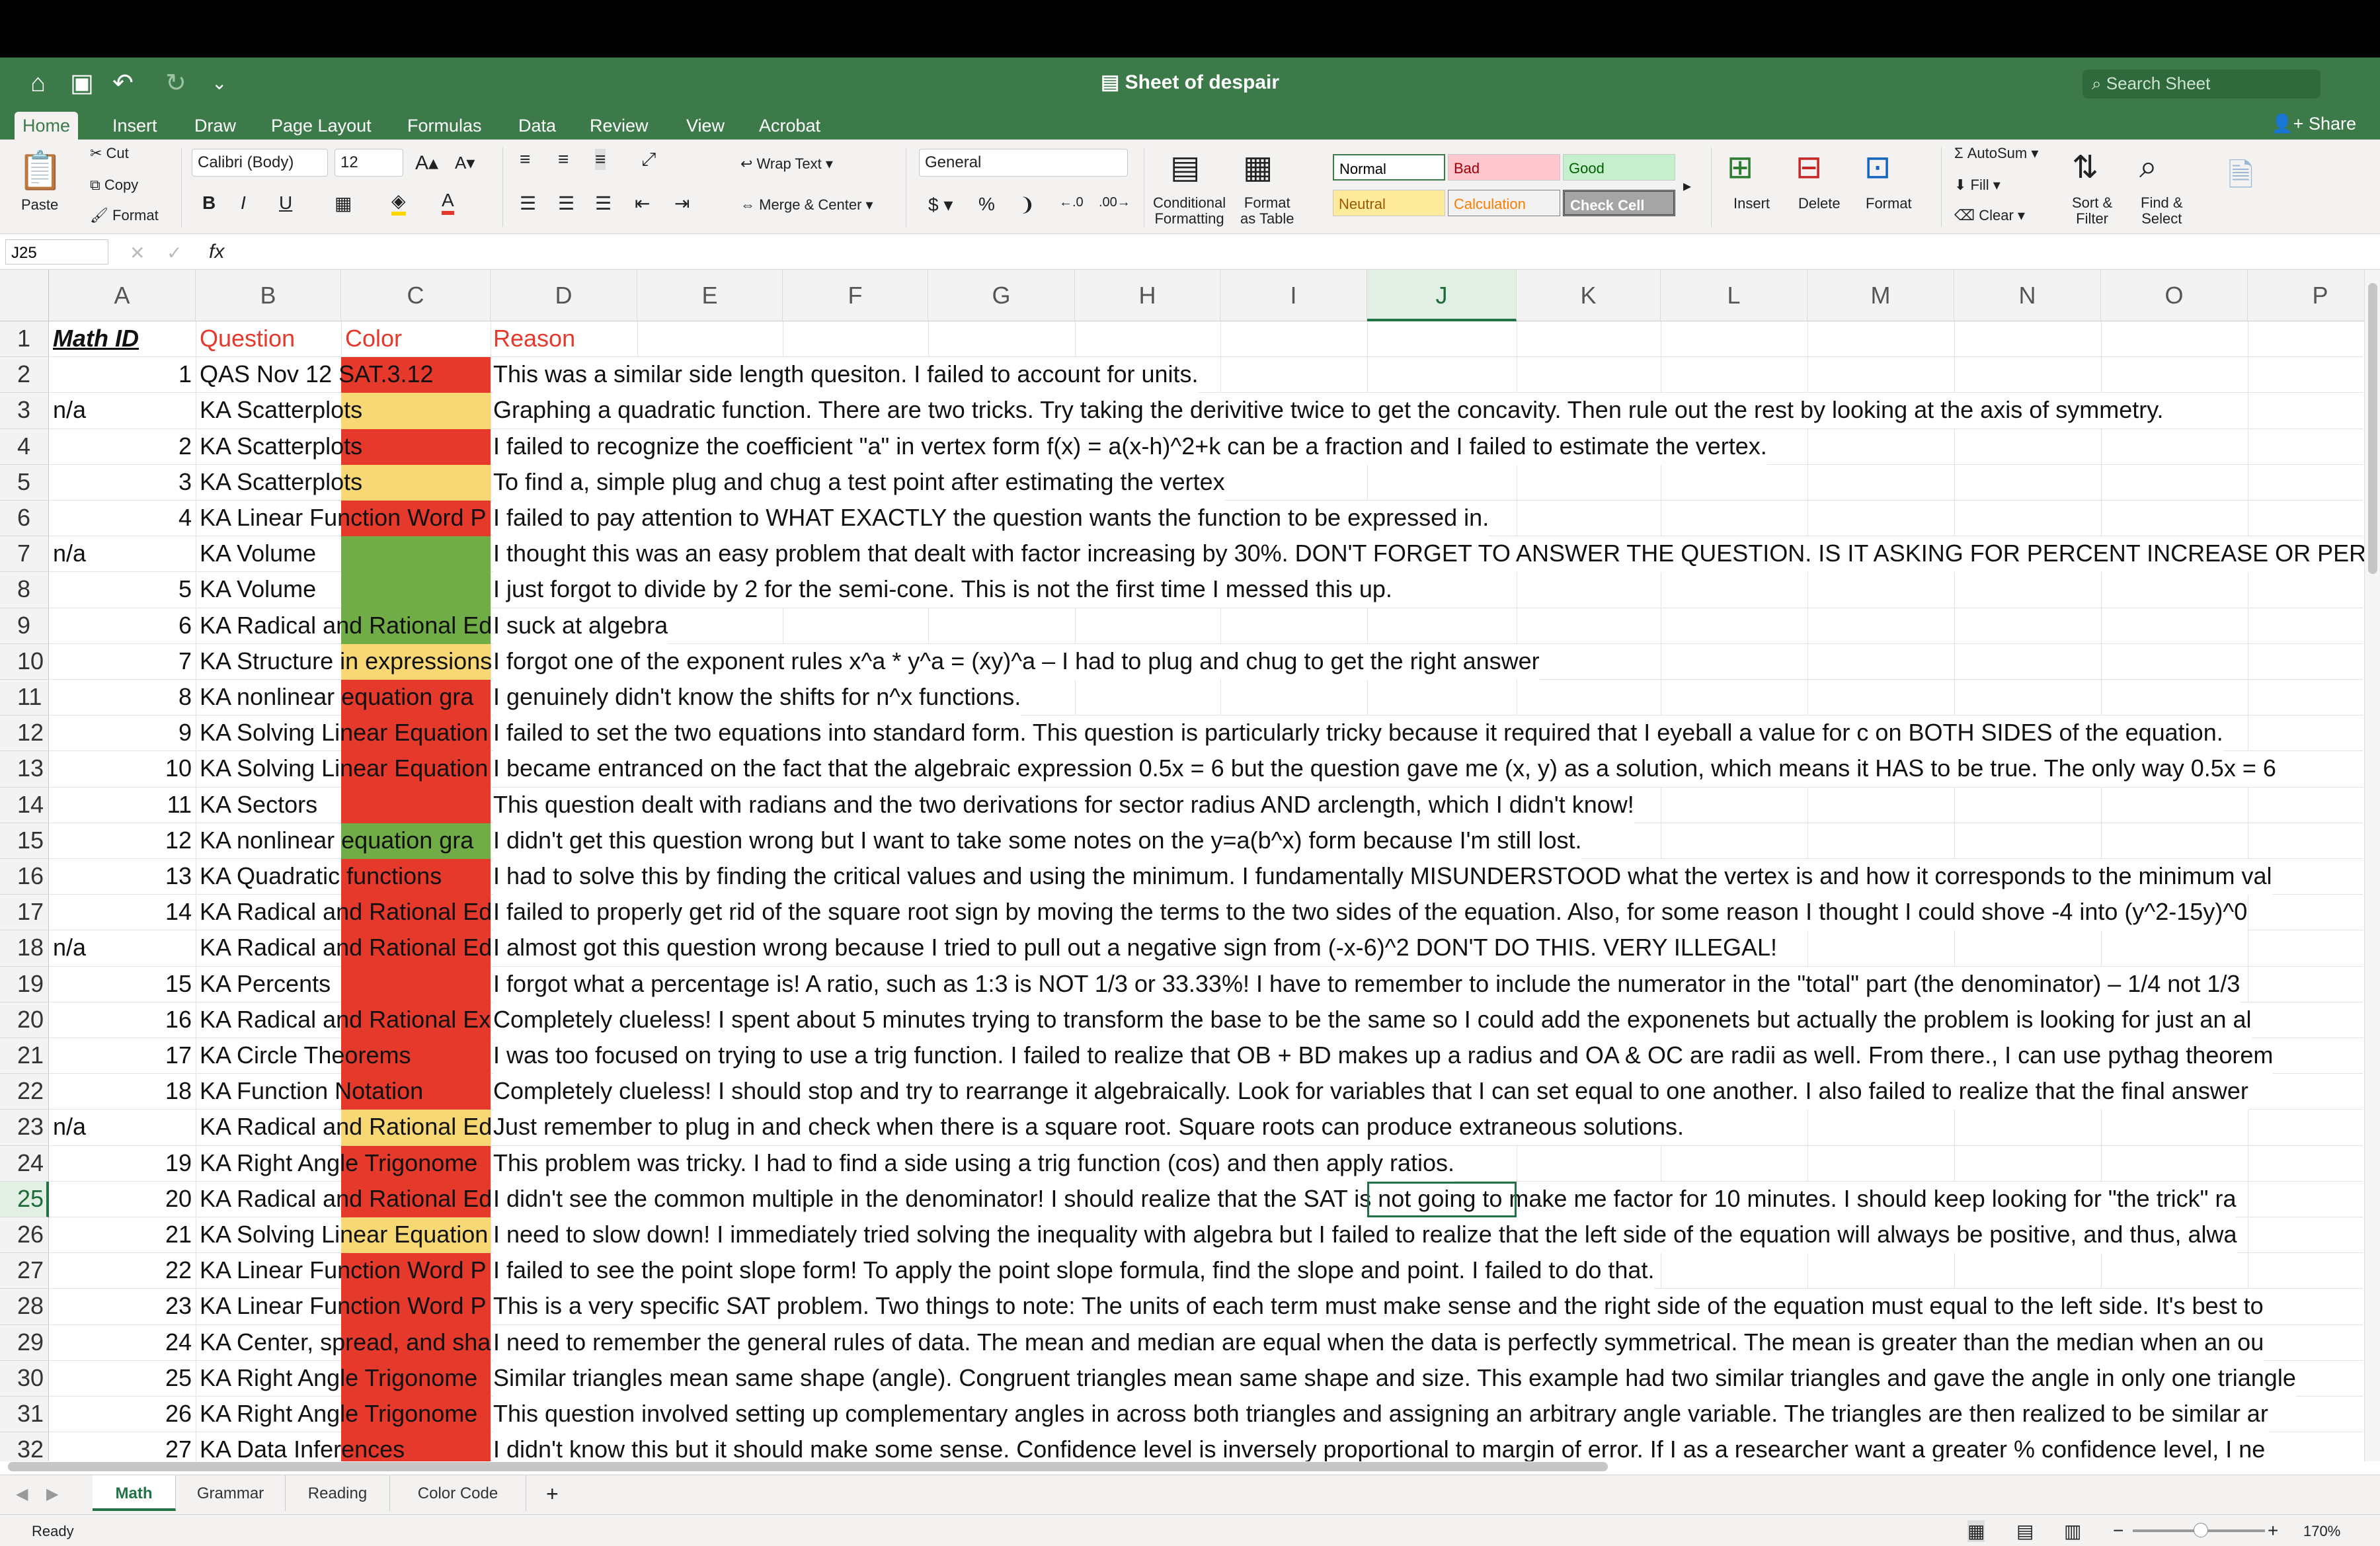 The image size is (2380, 1546). I want to click on tab-review: Review, so click(619, 126).